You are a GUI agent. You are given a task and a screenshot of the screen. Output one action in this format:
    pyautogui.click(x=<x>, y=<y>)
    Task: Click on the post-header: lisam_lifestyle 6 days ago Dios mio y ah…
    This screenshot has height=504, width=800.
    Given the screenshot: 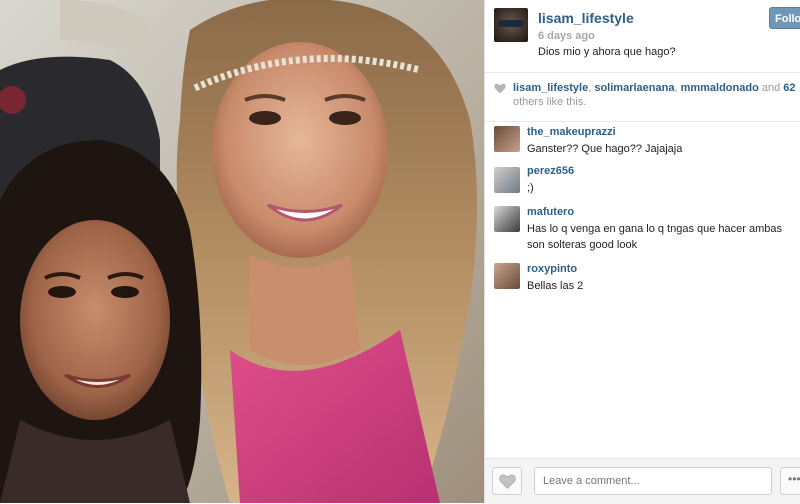 What is the action you would take?
    pyautogui.click(x=642, y=36)
    